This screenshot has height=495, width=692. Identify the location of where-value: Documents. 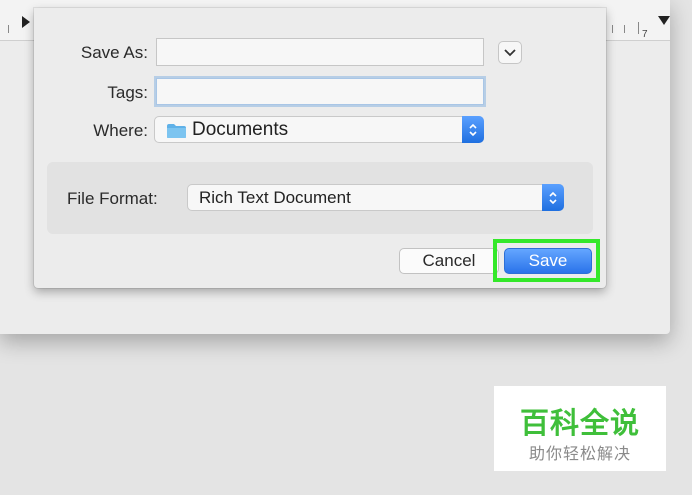
(240, 129).